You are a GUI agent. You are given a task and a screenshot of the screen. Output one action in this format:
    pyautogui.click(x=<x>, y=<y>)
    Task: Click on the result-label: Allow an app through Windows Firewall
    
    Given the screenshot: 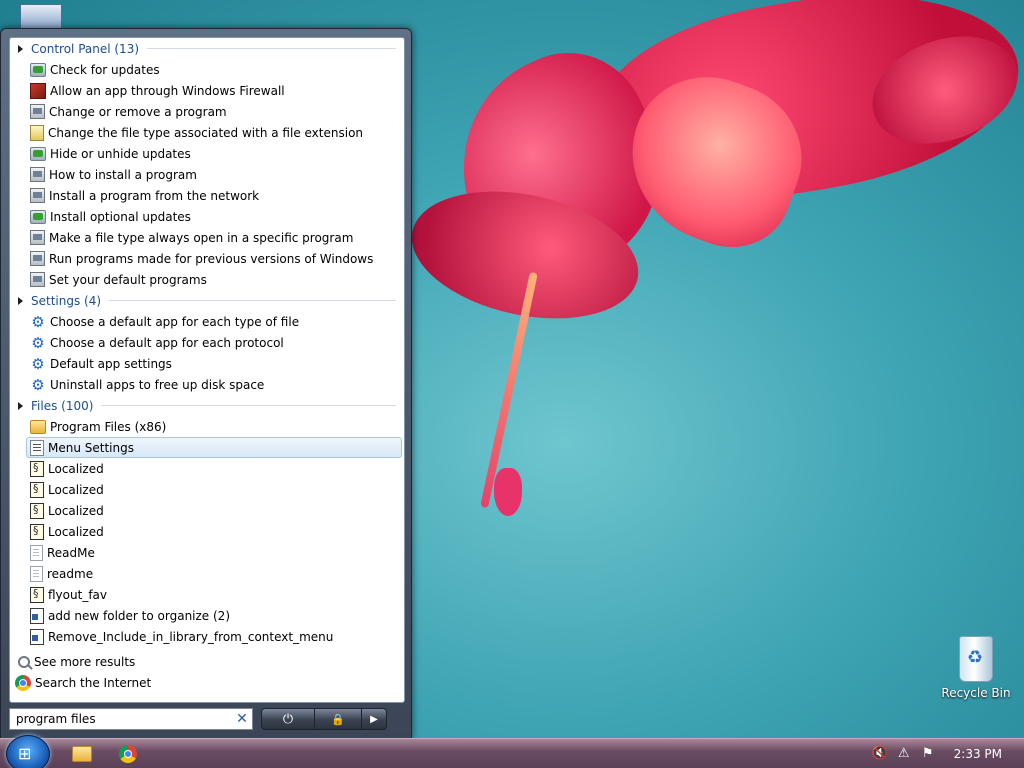 What is the action you would take?
    pyautogui.click(x=167, y=90)
    